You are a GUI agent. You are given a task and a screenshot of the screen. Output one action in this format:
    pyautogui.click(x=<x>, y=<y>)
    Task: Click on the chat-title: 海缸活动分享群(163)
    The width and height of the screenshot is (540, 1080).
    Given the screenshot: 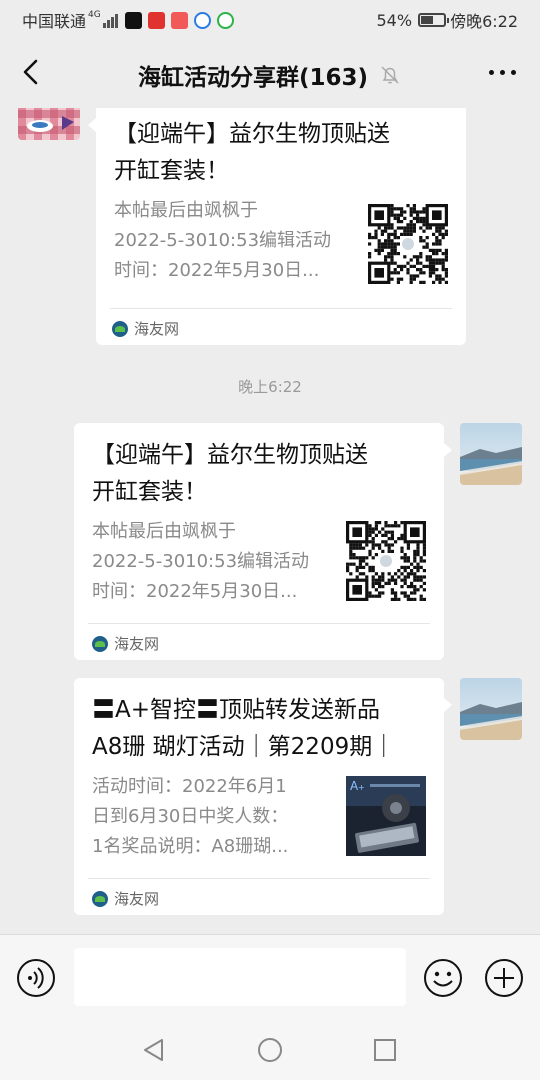 What is the action you would take?
    pyautogui.click(x=253, y=75)
    